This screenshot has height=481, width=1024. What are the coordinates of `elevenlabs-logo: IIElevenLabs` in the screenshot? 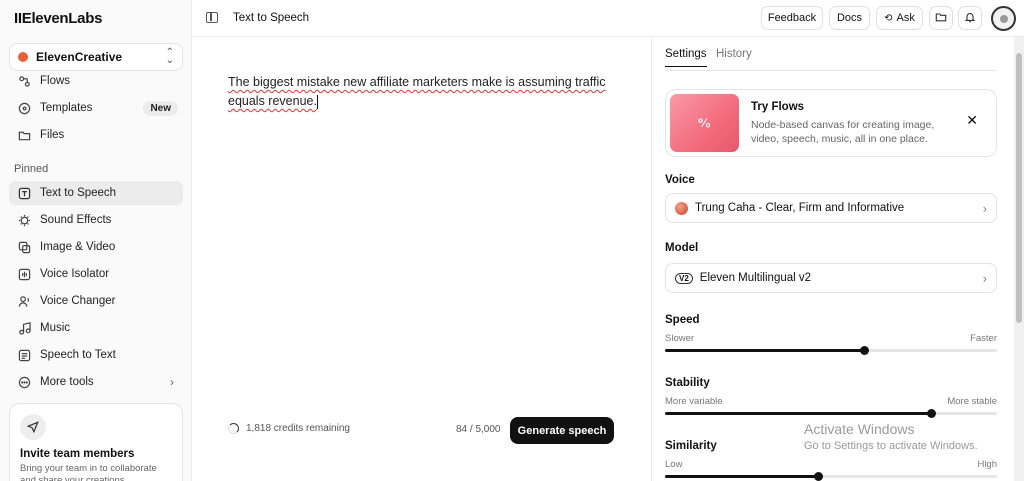 It's located at (58, 18).